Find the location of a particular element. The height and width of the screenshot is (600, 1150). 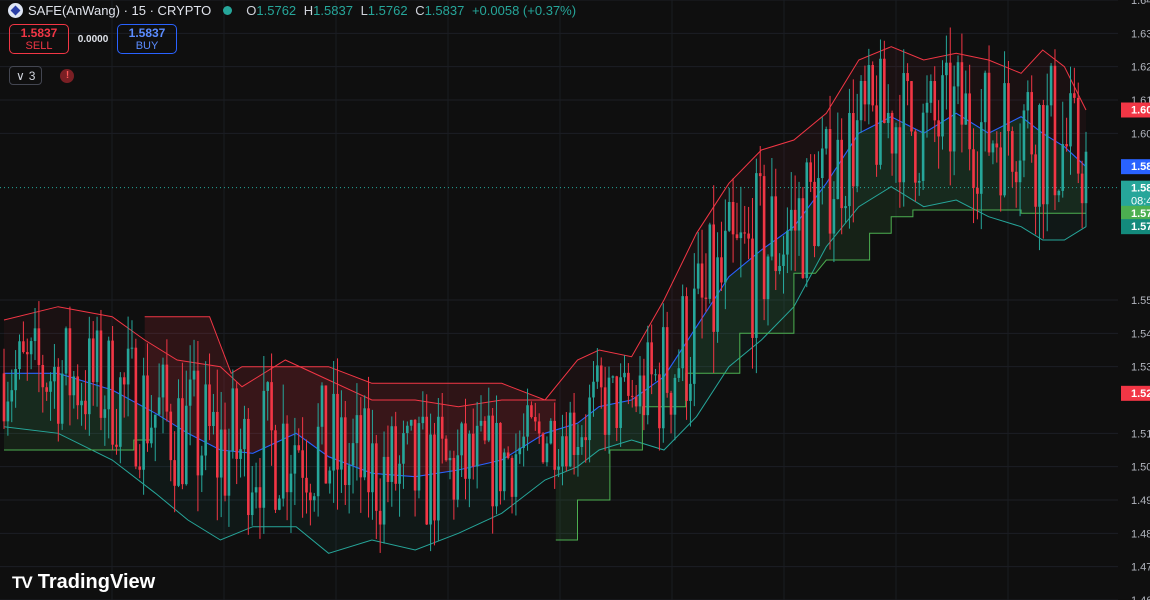

tradingview-icon: TV is located at coordinates (22, 582).